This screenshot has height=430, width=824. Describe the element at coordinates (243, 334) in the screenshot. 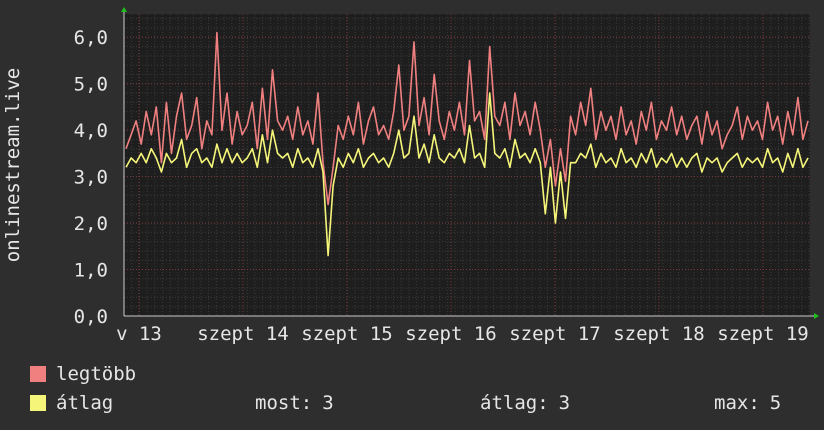

I see `x-tick-label: szept 14` at that location.